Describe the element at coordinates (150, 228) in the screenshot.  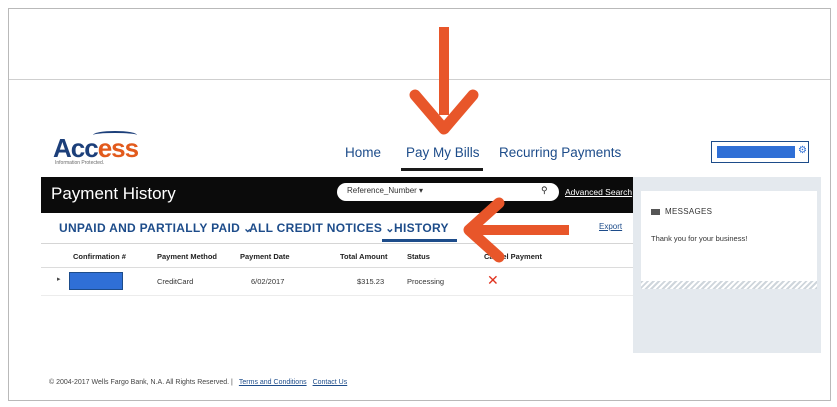
I see `tab-unpaid-label: UNPAID AND PARTIALLY PAID` at that location.